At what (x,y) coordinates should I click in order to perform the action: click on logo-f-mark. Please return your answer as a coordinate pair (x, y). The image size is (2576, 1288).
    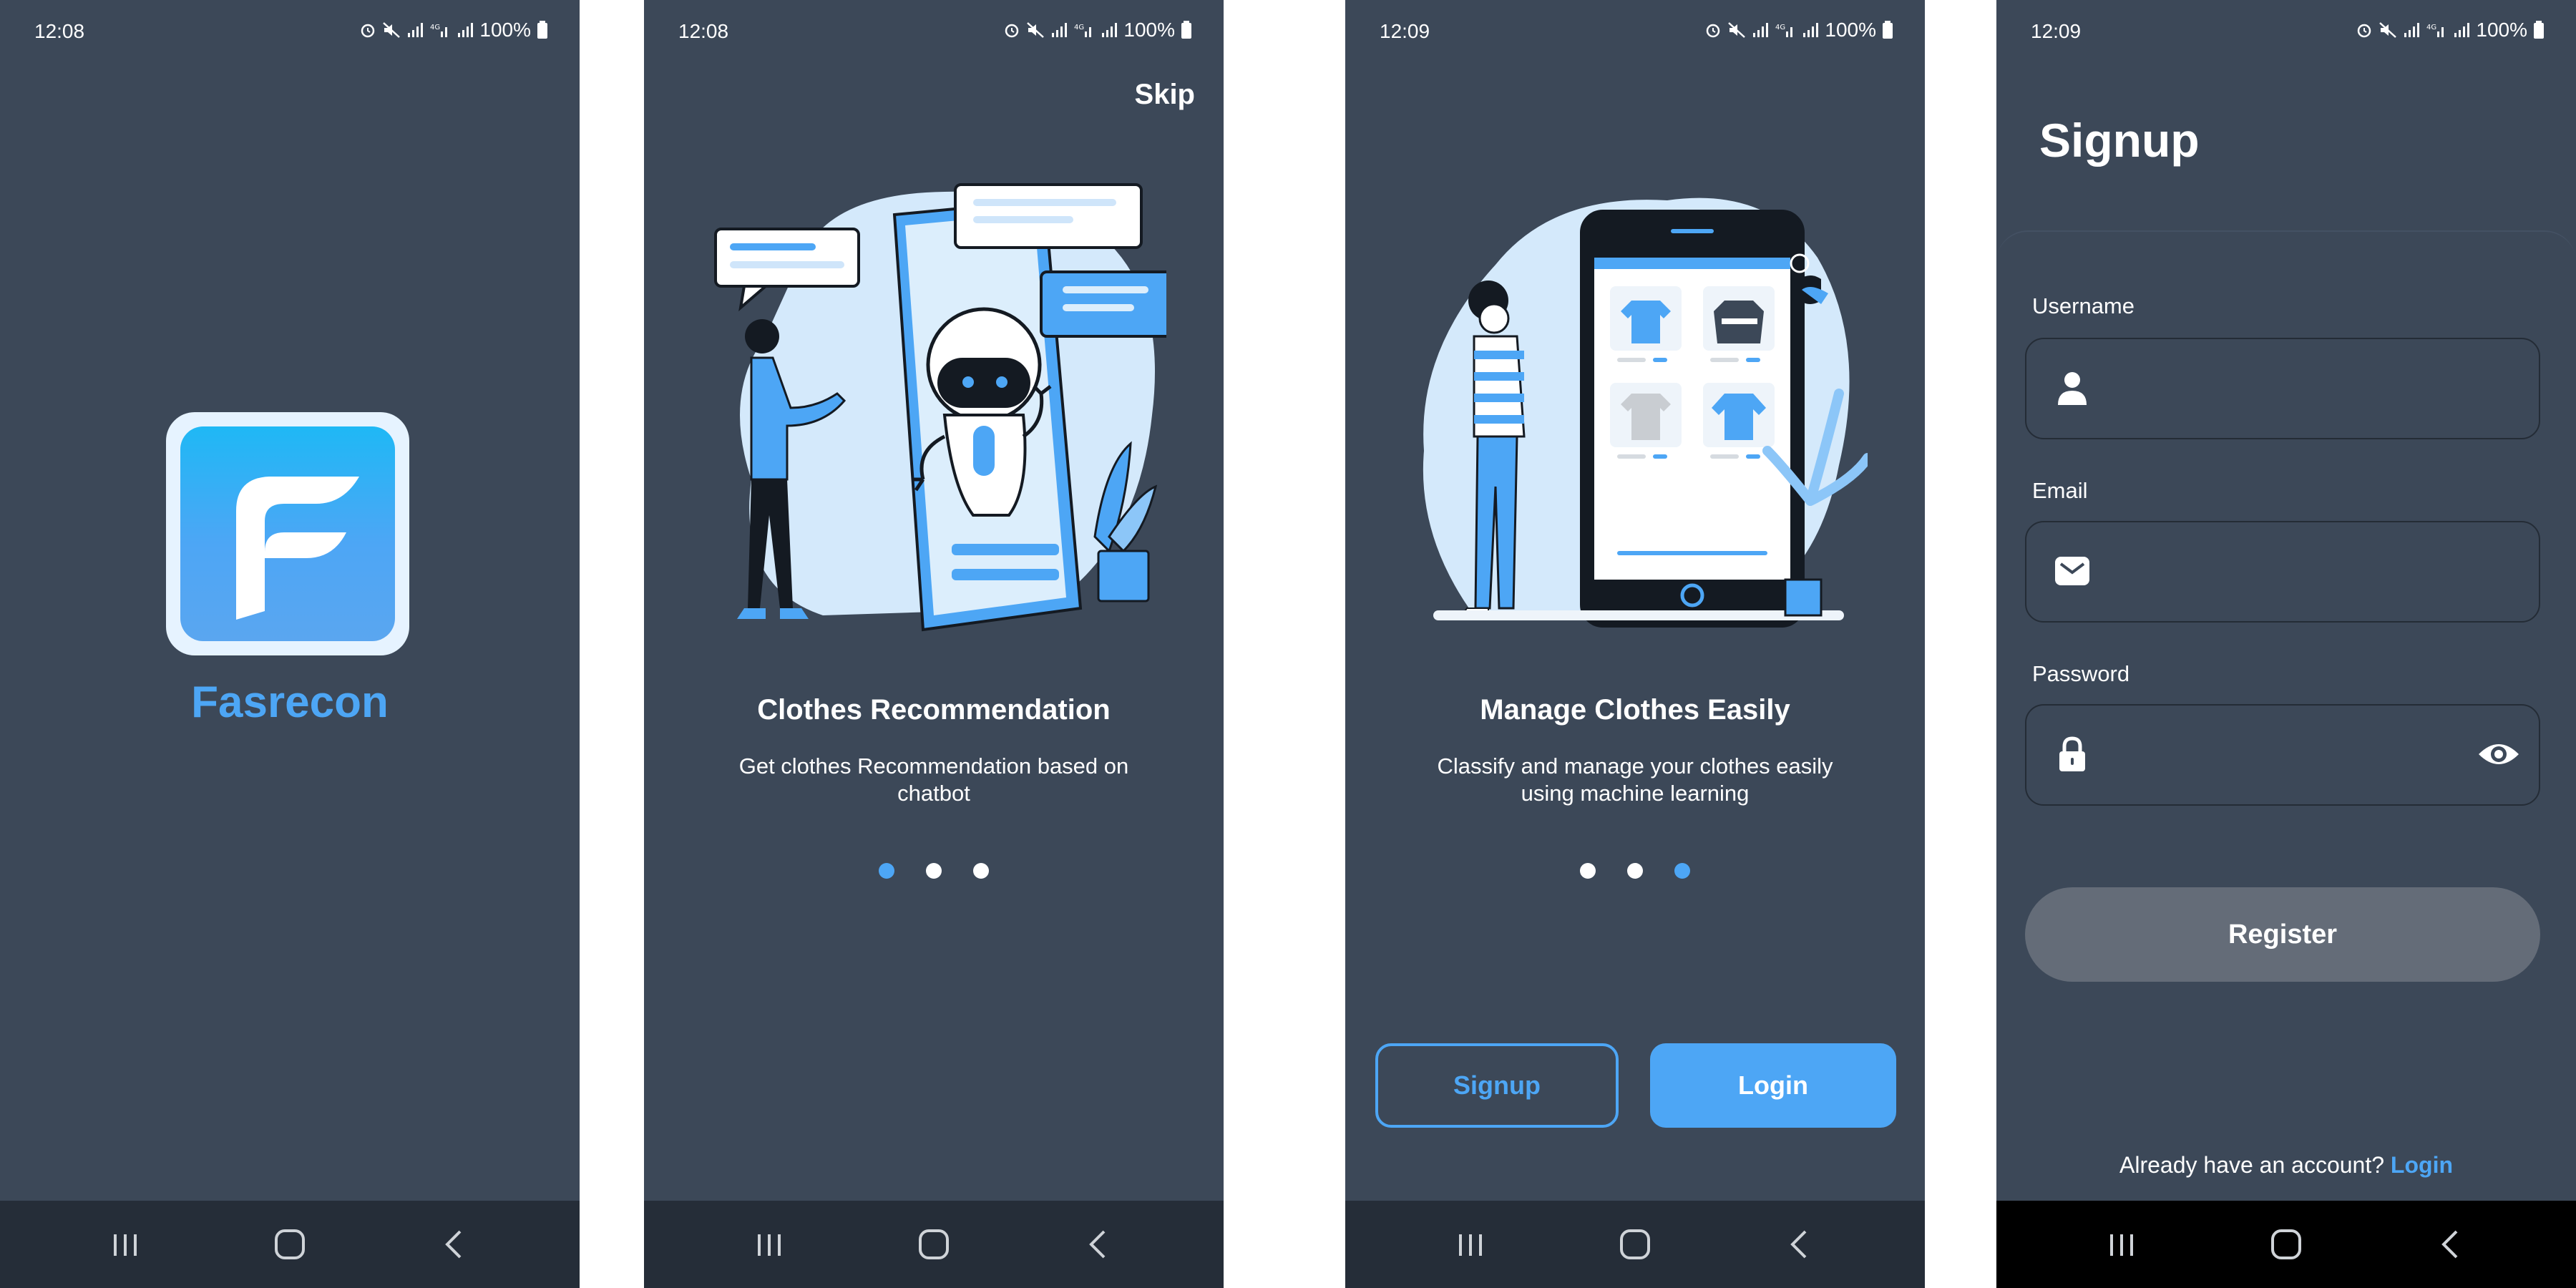
    Looking at the image, I should click on (297, 548).